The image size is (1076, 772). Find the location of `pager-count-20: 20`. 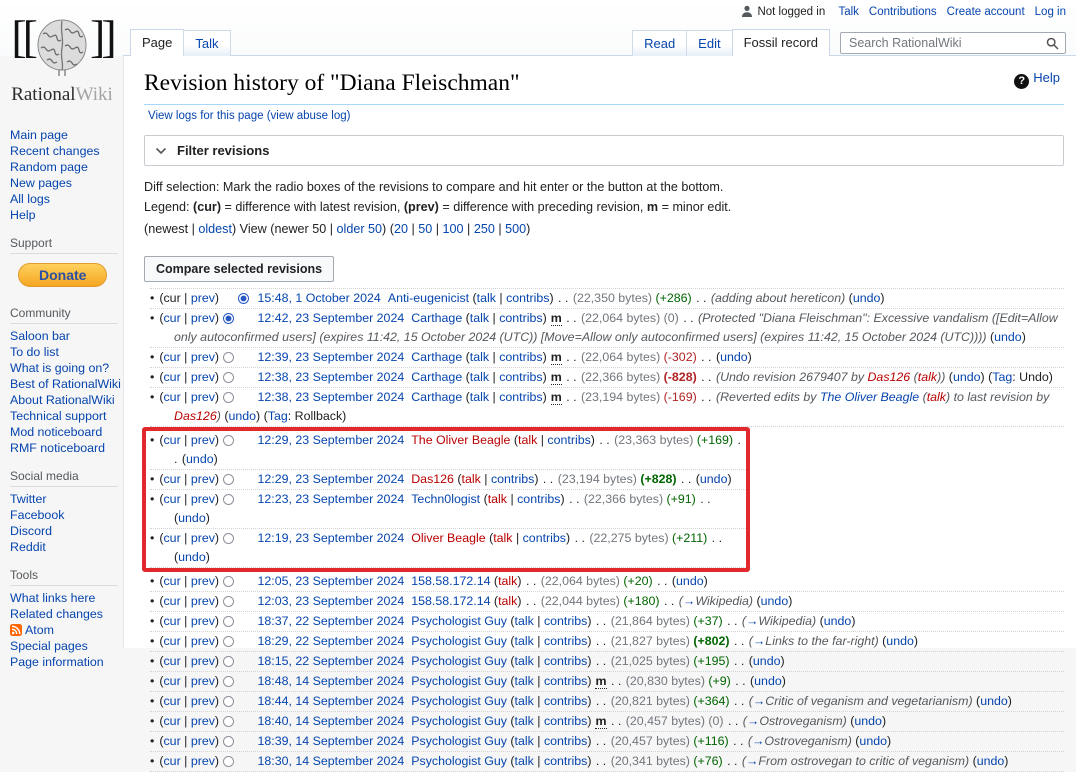

pager-count-20: 20 is located at coordinates (401, 229).